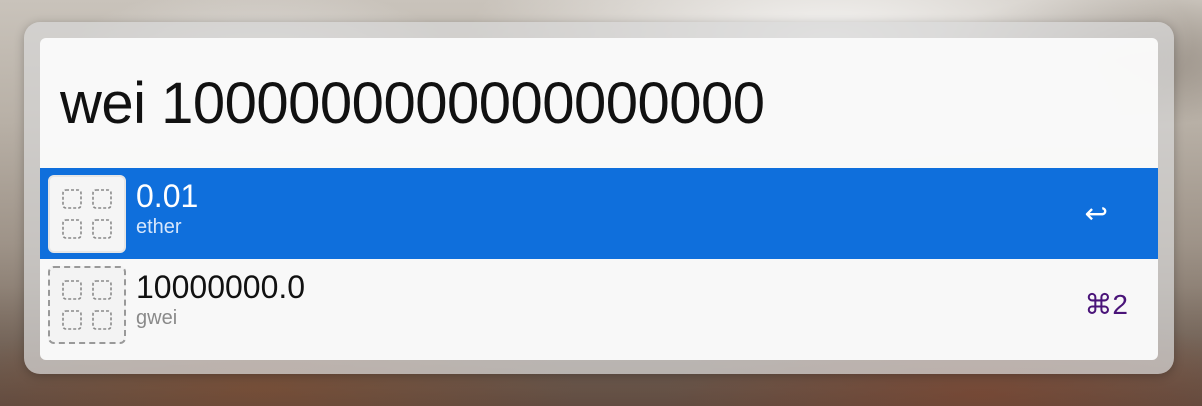 The image size is (1202, 406). What do you see at coordinates (221, 287) in the screenshot?
I see `result-title: 10000000.0` at bounding box center [221, 287].